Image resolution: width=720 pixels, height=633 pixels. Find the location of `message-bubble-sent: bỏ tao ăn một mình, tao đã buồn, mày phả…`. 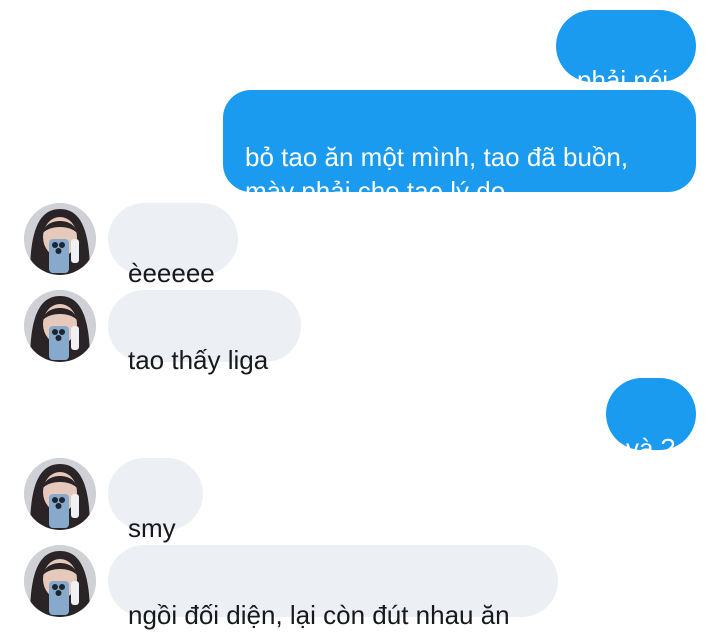

message-bubble-sent: bỏ tao ăn một mình, tao đã buồn, mày phả… is located at coordinates (459, 148).